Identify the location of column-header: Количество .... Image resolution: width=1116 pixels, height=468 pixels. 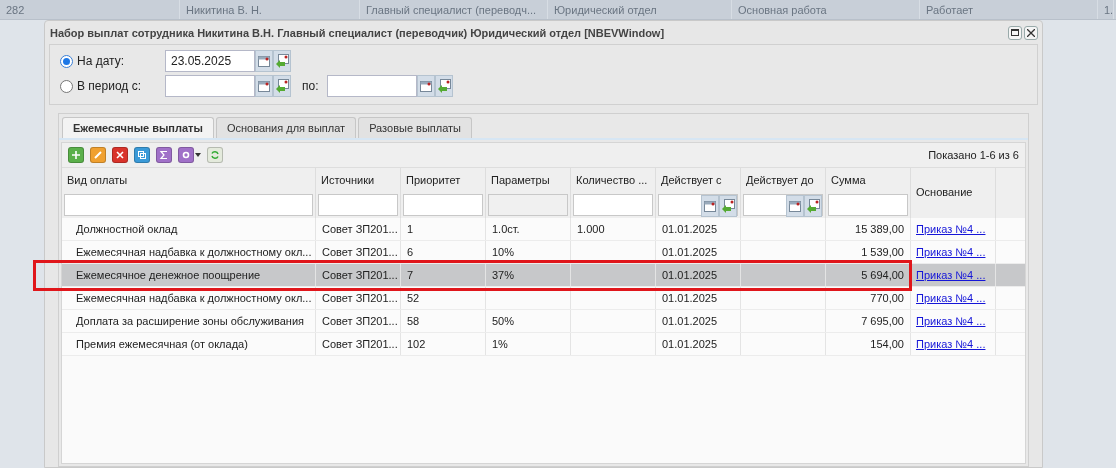
(613, 178).